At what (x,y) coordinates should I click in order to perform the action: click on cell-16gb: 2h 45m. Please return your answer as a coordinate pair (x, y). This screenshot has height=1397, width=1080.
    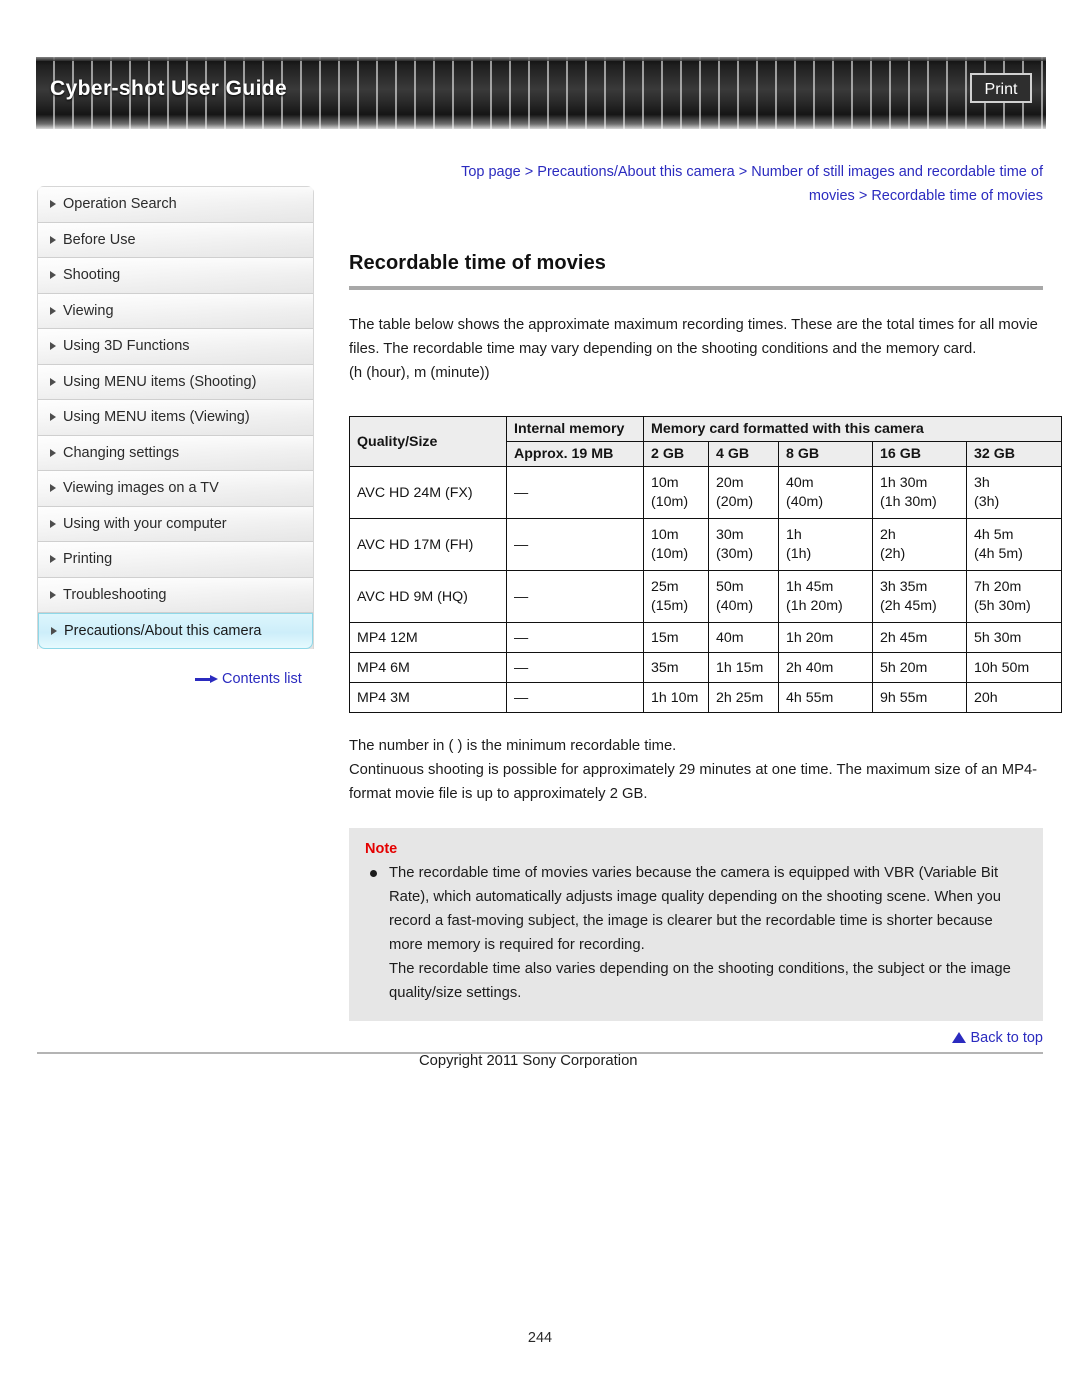
    Looking at the image, I should click on (919, 637).